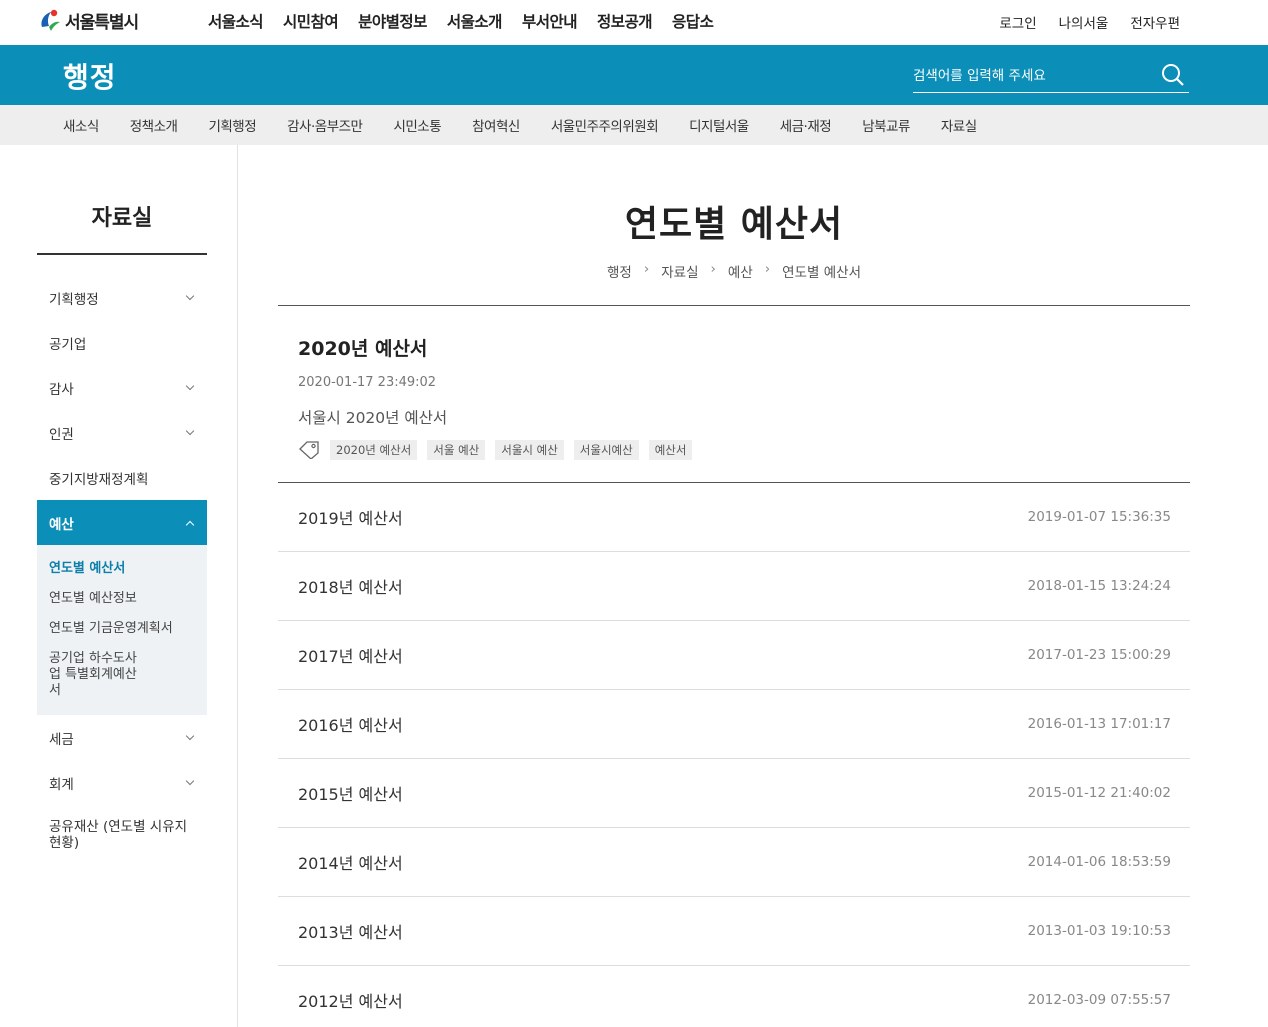 The height and width of the screenshot is (1027, 1268). What do you see at coordinates (550, 21) in the screenshot?
I see `gnb-item-departments: 부서안내` at bounding box center [550, 21].